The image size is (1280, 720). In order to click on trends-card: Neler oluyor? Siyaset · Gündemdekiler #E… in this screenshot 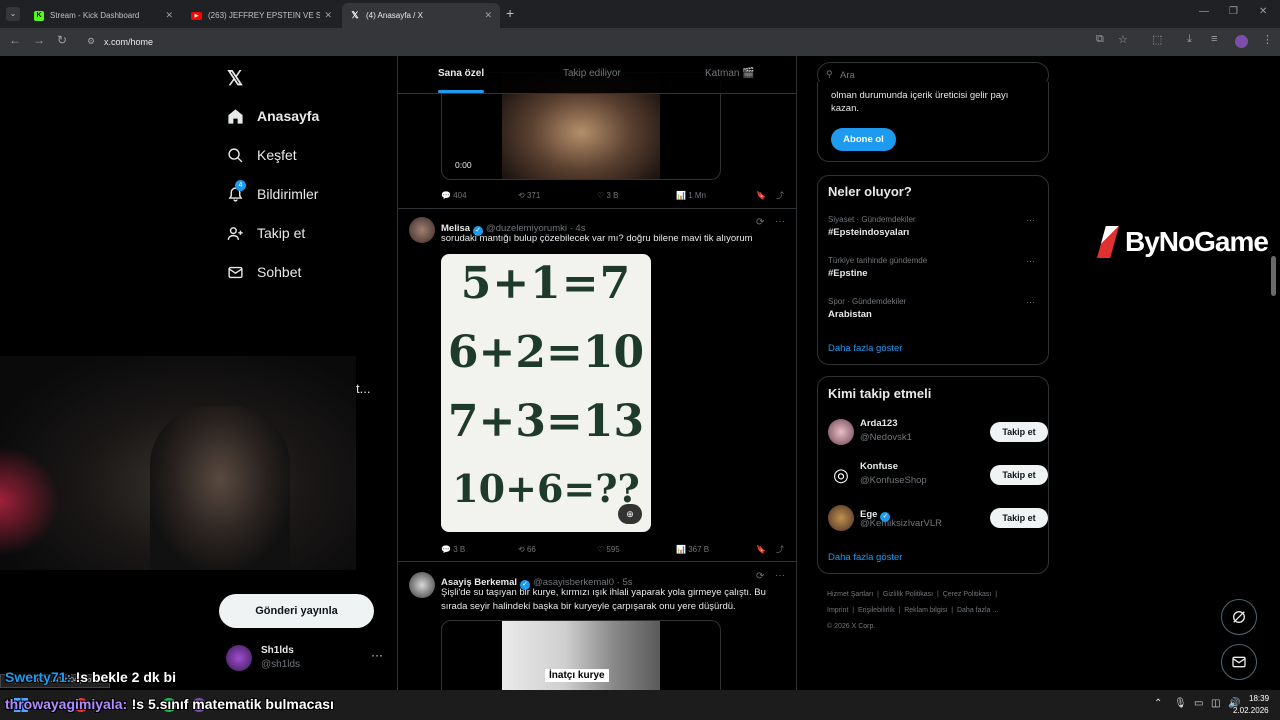, I will do `click(933, 270)`.